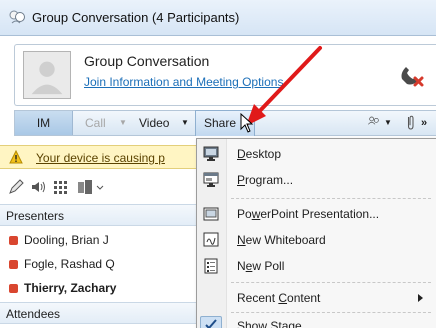 Image resolution: width=436 pixels, height=328 pixels. What do you see at coordinates (17, 17) in the screenshot?
I see `conversation-app-icon` at bounding box center [17, 17].